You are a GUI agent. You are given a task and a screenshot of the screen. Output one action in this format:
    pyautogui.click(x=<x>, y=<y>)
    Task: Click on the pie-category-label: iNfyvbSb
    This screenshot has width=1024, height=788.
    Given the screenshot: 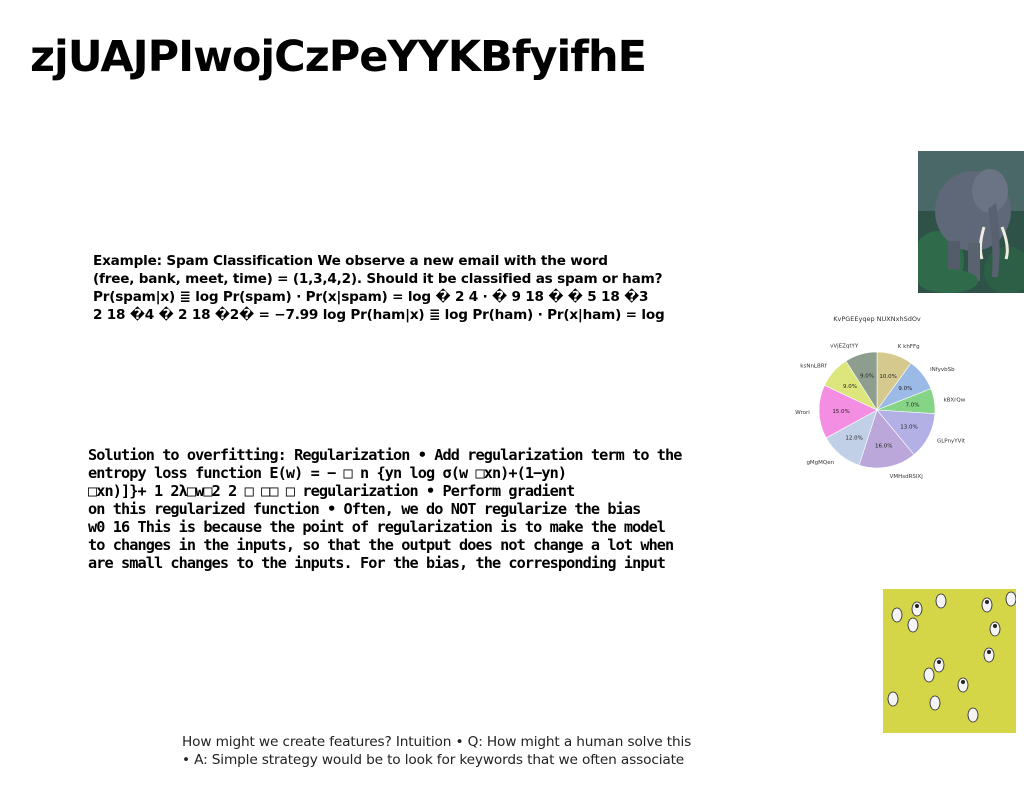 What is the action you would take?
    pyautogui.click(x=942, y=370)
    